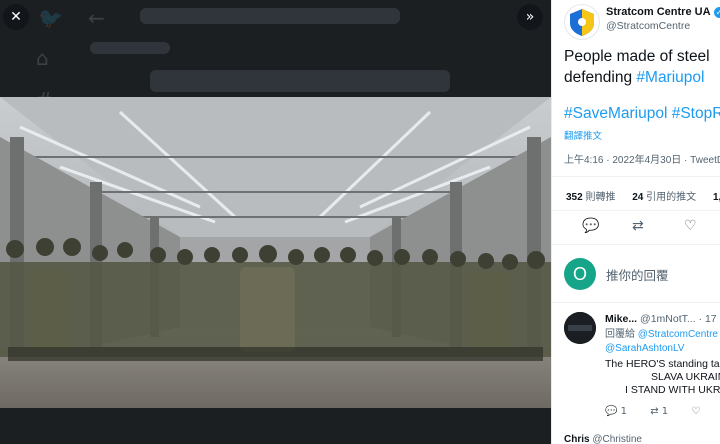  Describe the element at coordinates (638, 226) in the screenshot. I see `retweet-icon: ⇄` at that location.